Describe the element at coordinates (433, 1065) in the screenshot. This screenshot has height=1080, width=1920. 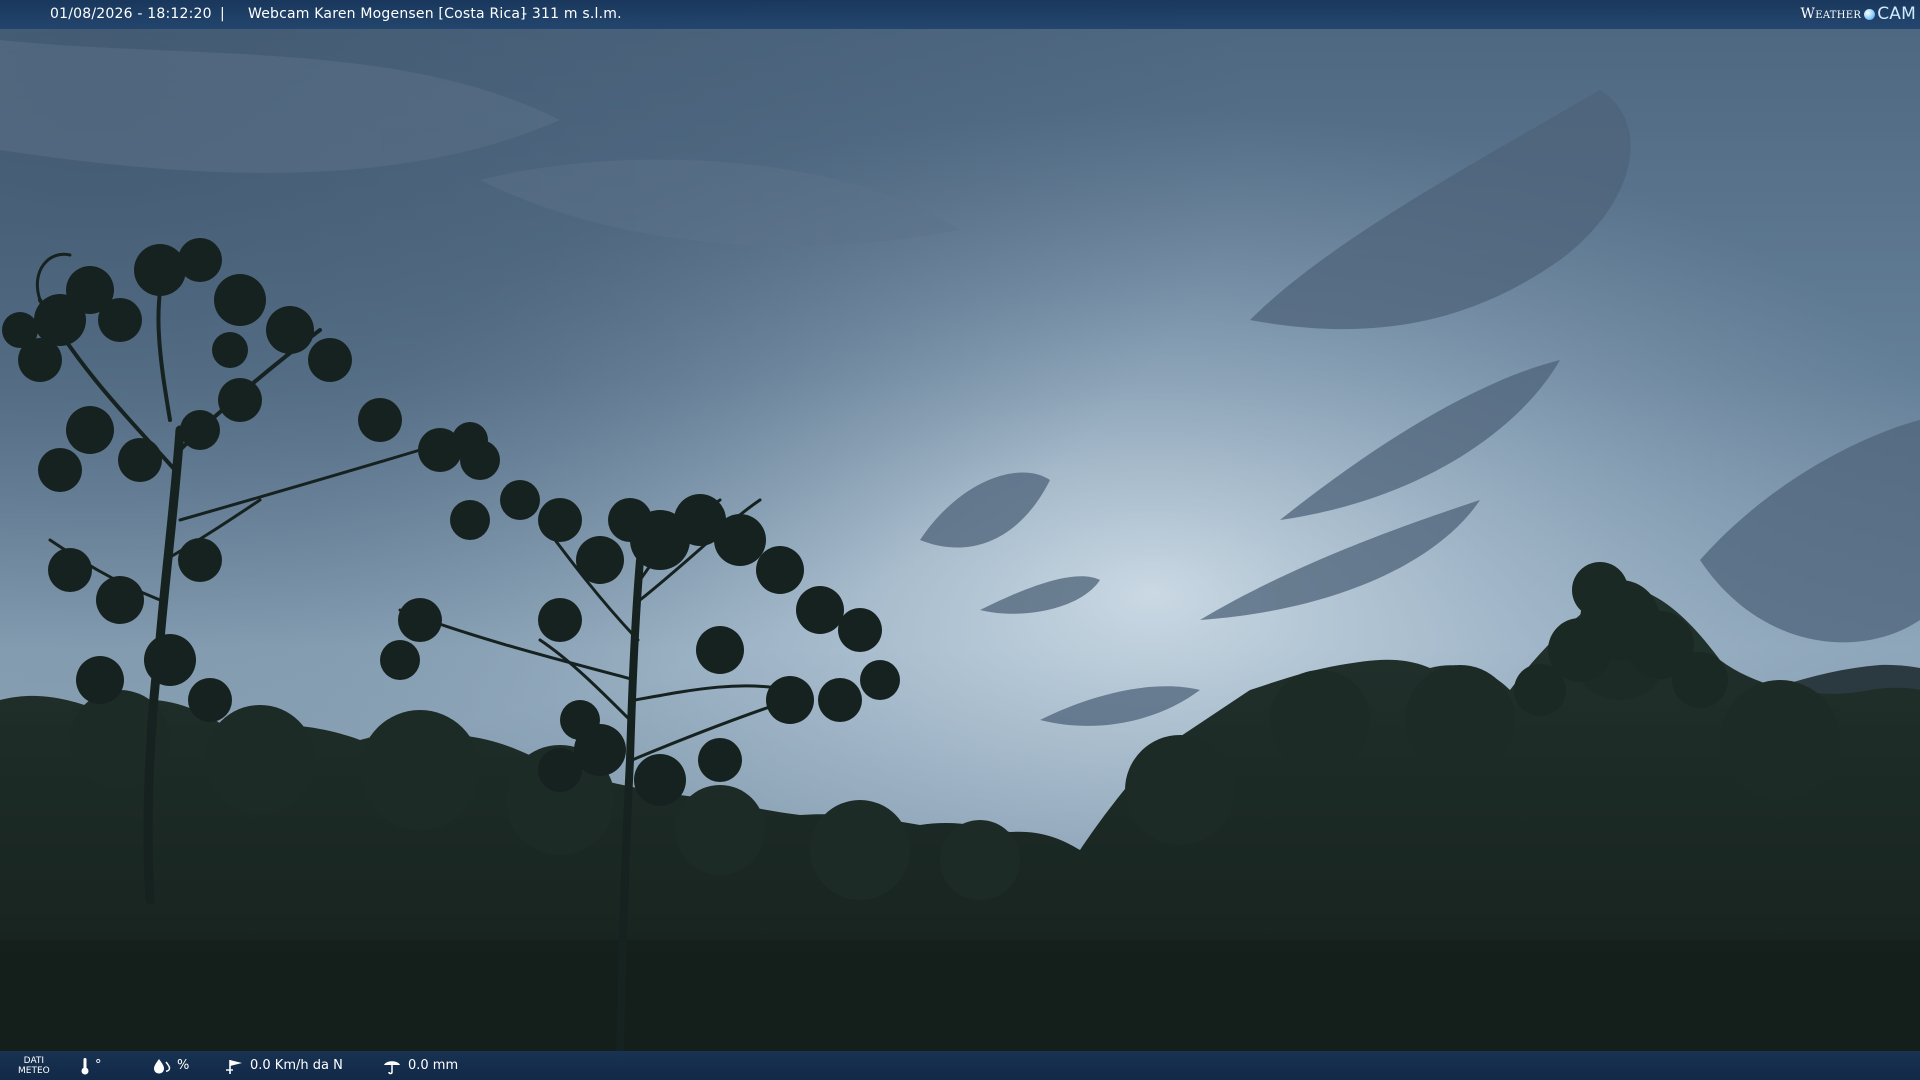
I see `rain-value: 0.0 mm` at that location.